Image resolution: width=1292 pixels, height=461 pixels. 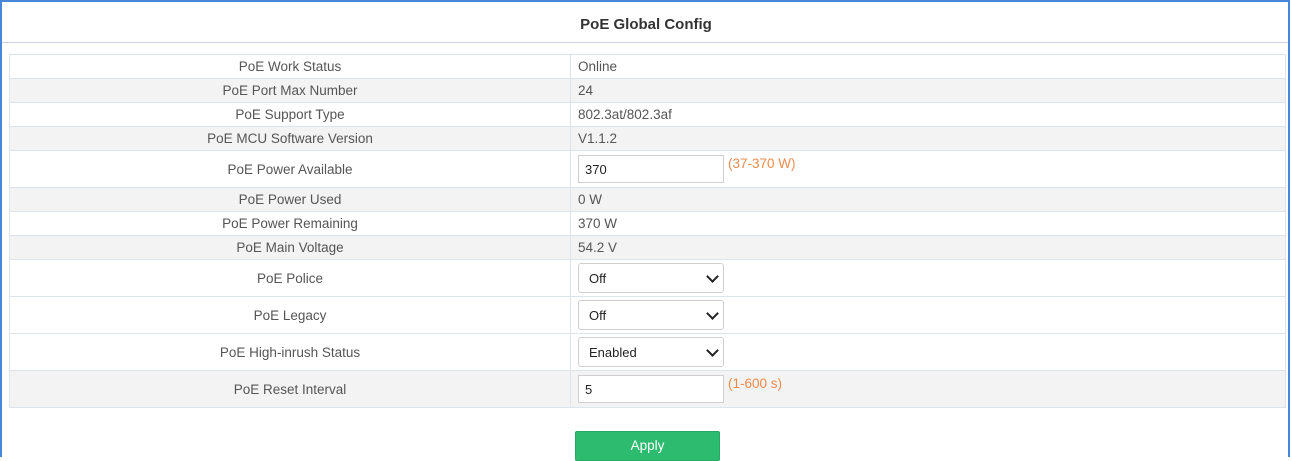 What do you see at coordinates (598, 278) in the screenshot?
I see `police-selected-value: Off` at bounding box center [598, 278].